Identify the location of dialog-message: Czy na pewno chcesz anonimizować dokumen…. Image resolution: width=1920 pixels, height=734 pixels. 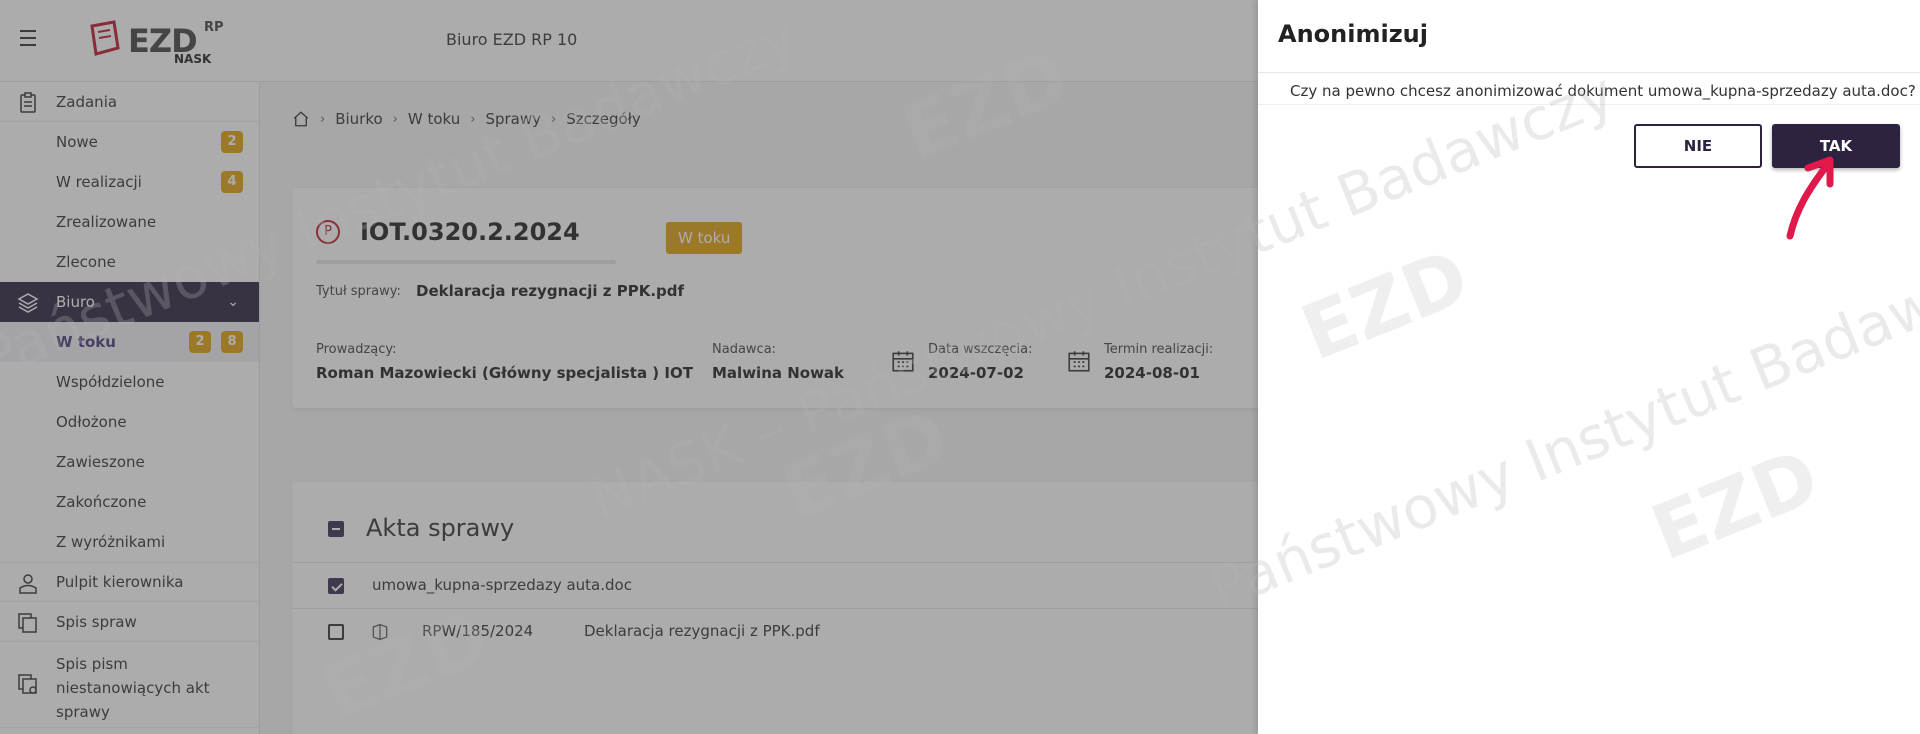
(1603, 91).